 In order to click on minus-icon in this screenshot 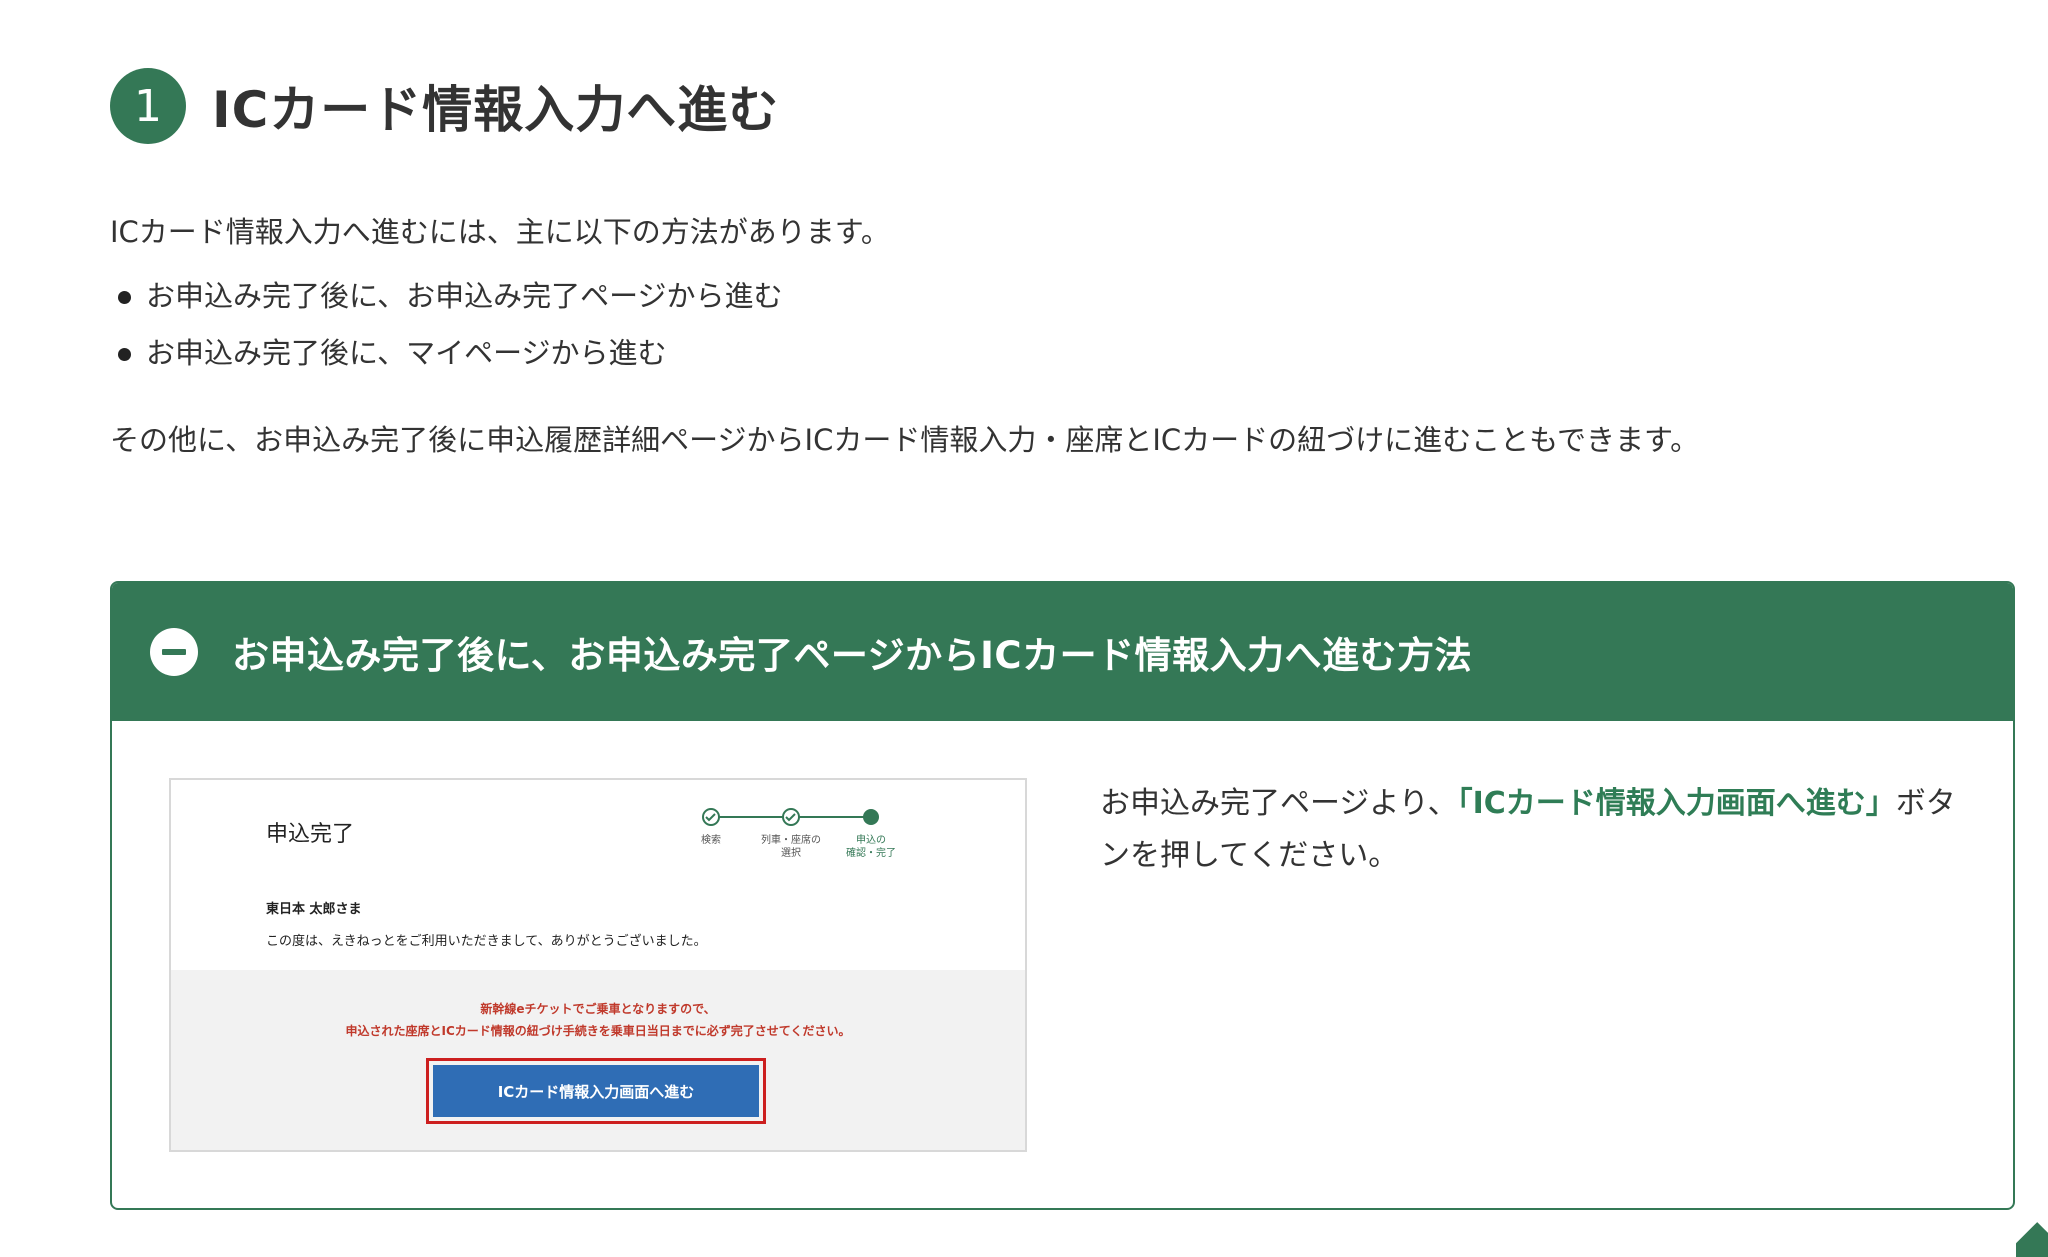, I will do `click(174, 652)`.